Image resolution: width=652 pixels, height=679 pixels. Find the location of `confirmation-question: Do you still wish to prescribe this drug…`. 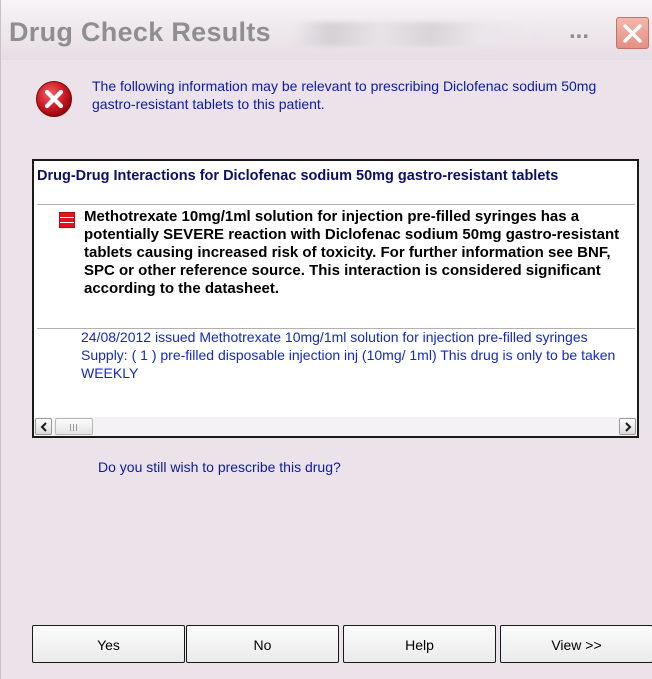

confirmation-question: Do you still wish to prescribe this drug… is located at coordinates (219, 467).